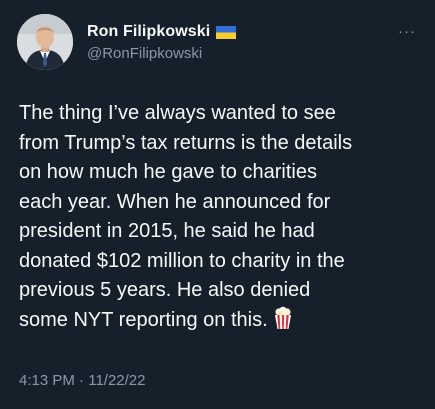  I want to click on tweet-line-text: some NYT reporting on this., so click(143, 319).